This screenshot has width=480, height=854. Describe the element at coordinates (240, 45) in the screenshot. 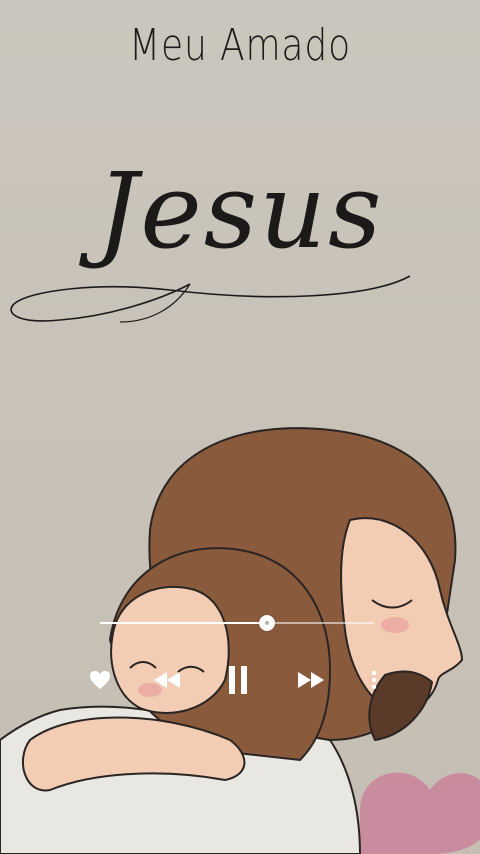

I see `header-subtitle: Meu Amado` at that location.